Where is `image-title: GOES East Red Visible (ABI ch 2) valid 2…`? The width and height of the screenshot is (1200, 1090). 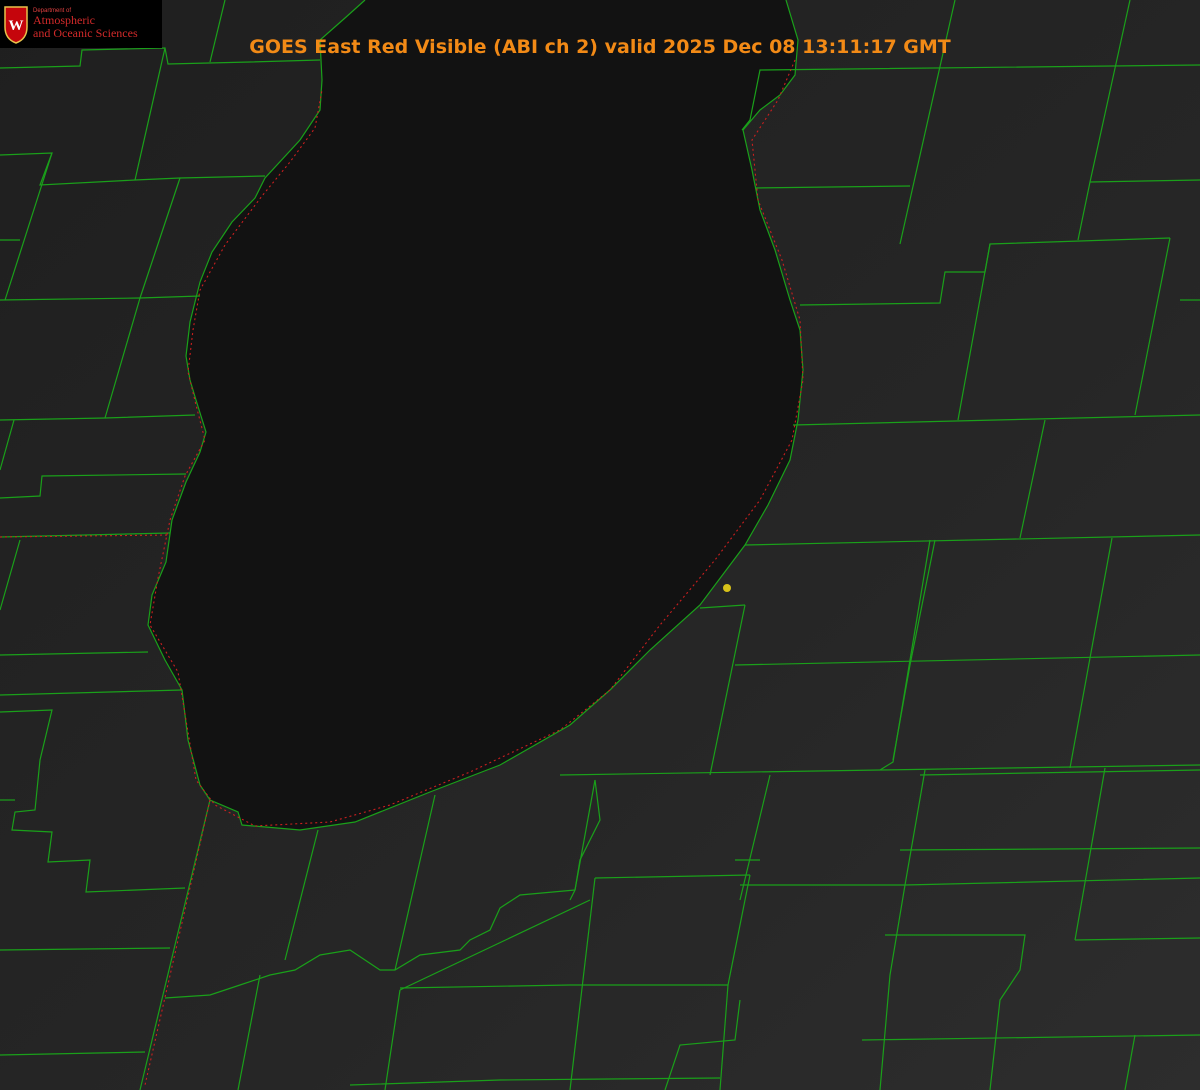
image-title: GOES East Red Visible (ABI ch 2) valid 2… is located at coordinates (600, 47).